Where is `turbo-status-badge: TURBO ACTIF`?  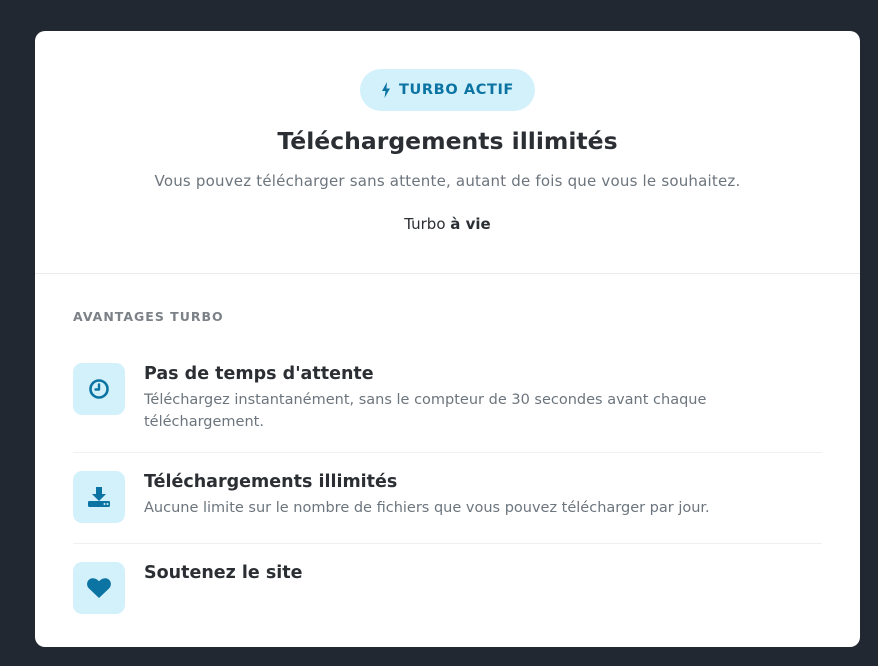
turbo-status-badge: TURBO ACTIF is located at coordinates (447, 90).